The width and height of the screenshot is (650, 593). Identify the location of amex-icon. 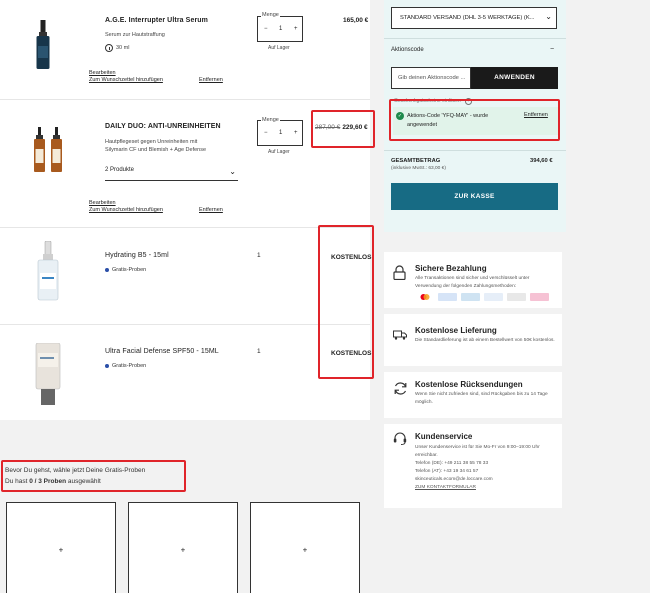
(470, 297).